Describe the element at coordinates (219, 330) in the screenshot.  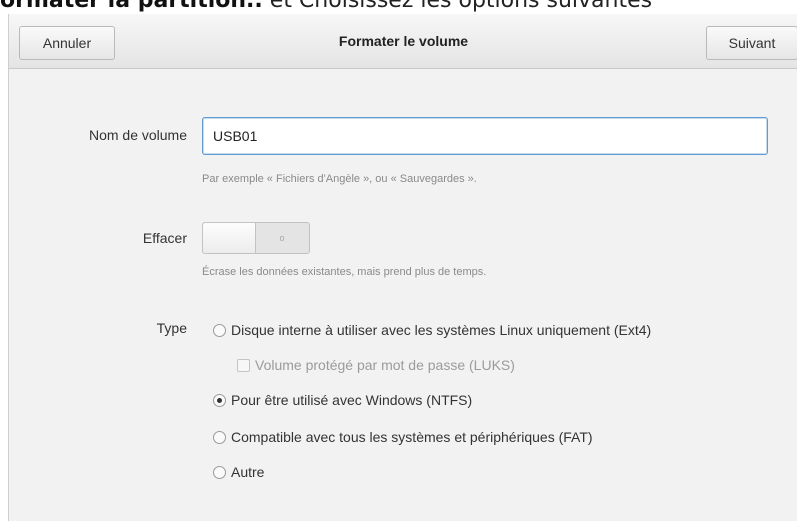
I see `radio-ext4` at that location.